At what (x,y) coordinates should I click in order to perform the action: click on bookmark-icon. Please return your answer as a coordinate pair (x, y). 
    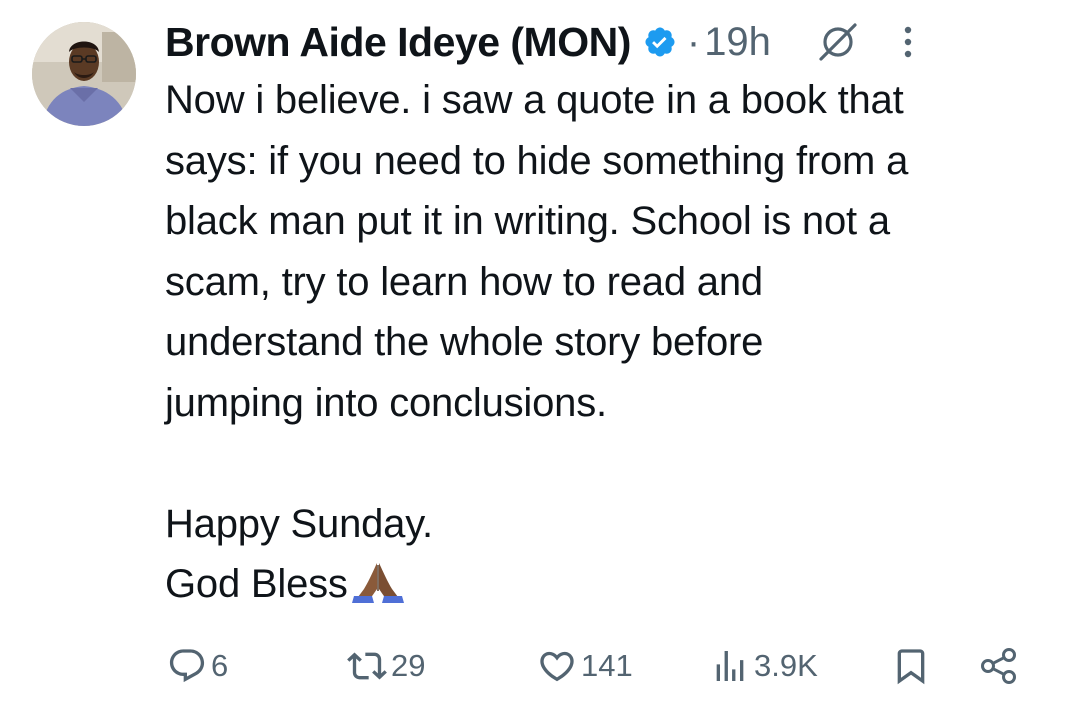
    Looking at the image, I should click on (911, 666).